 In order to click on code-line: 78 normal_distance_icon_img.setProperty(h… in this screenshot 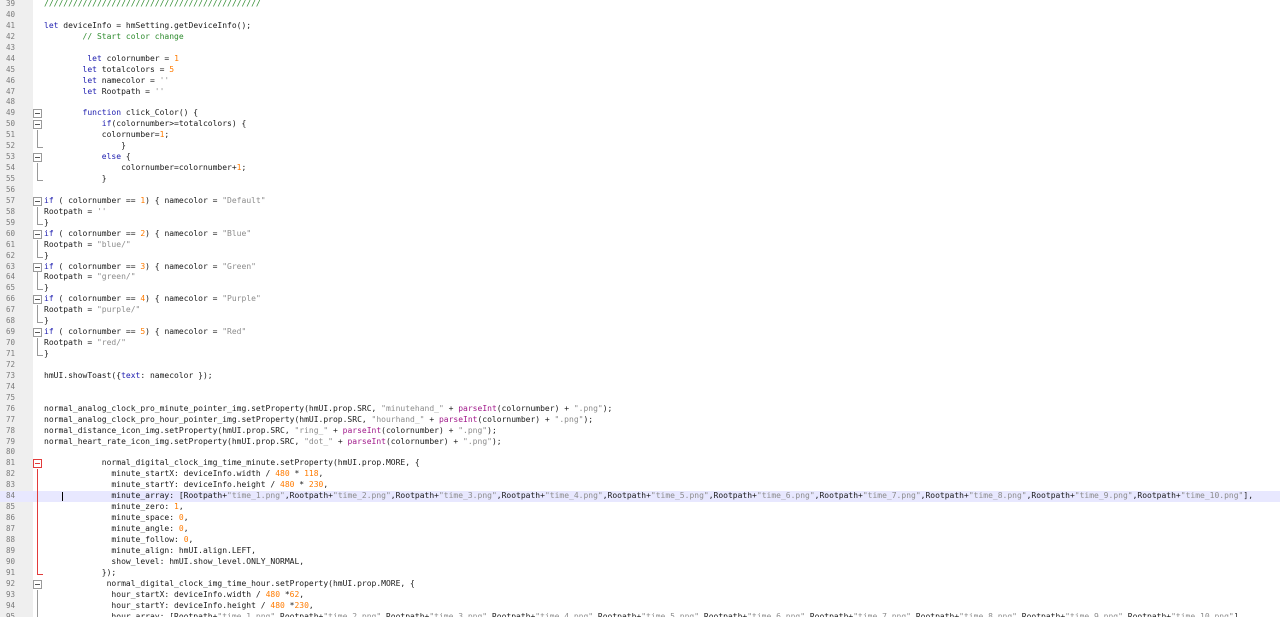, I will do `click(640, 431)`.